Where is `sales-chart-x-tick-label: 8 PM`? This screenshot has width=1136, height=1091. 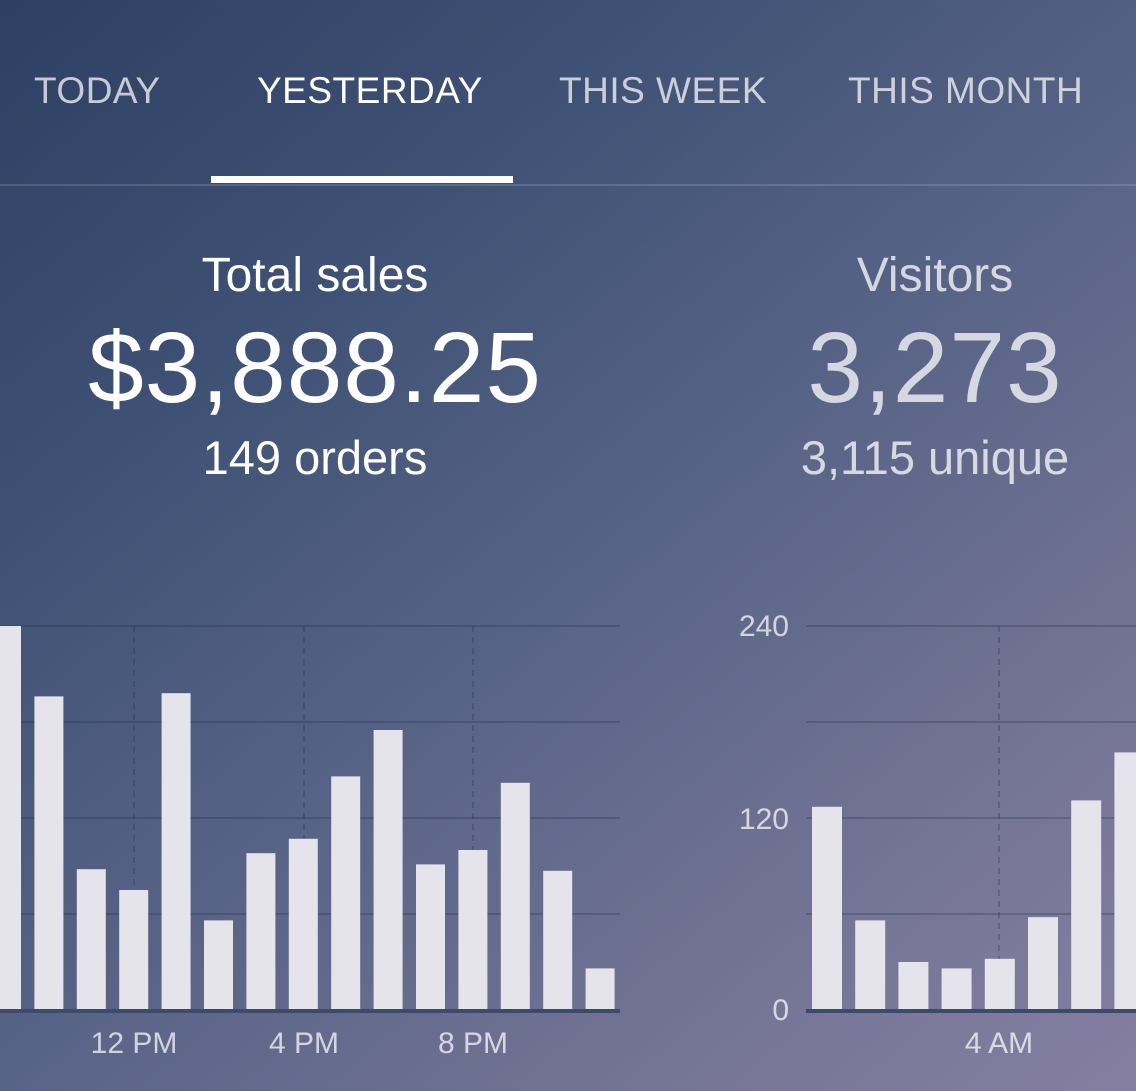 sales-chart-x-tick-label: 8 PM is located at coordinates (473, 1043).